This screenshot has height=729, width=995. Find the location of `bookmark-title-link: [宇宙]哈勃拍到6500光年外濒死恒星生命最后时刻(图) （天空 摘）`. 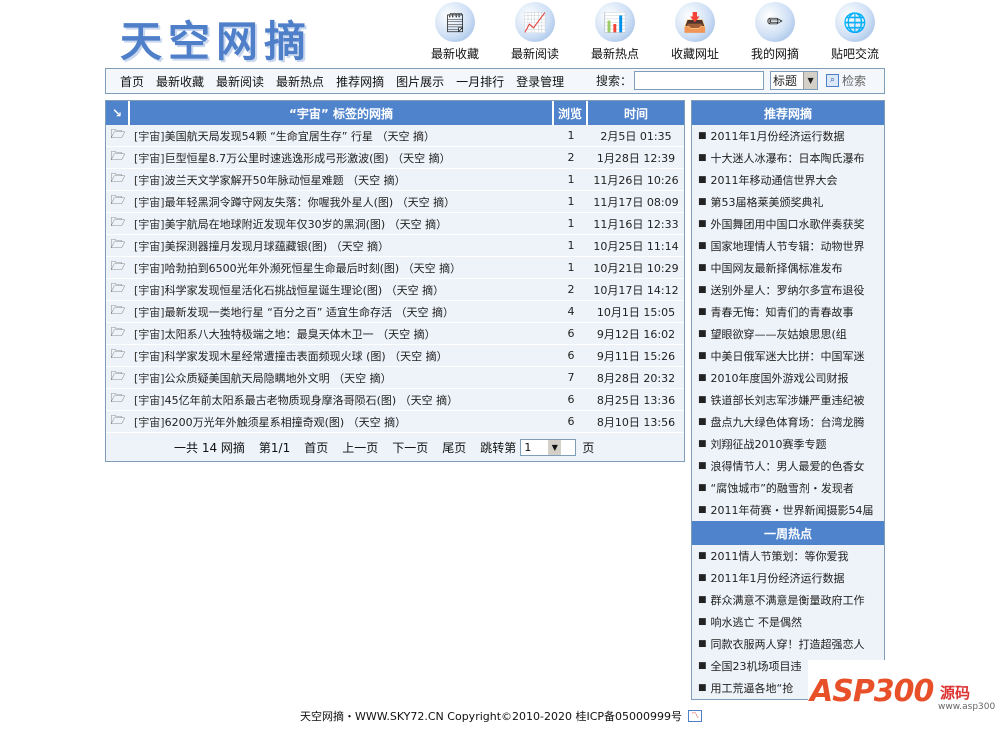

bookmark-title-link: [宇宙]哈勃拍到6500光年外濒死恒星生命最后时刻(图) （天空 摘） is located at coordinates (342, 268).